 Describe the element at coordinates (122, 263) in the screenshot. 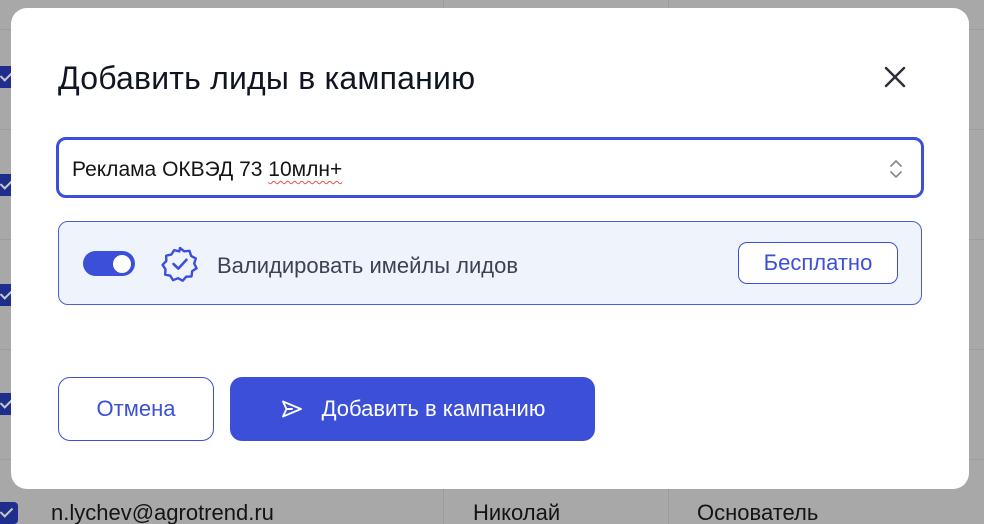

I see `toggle-knob` at that location.